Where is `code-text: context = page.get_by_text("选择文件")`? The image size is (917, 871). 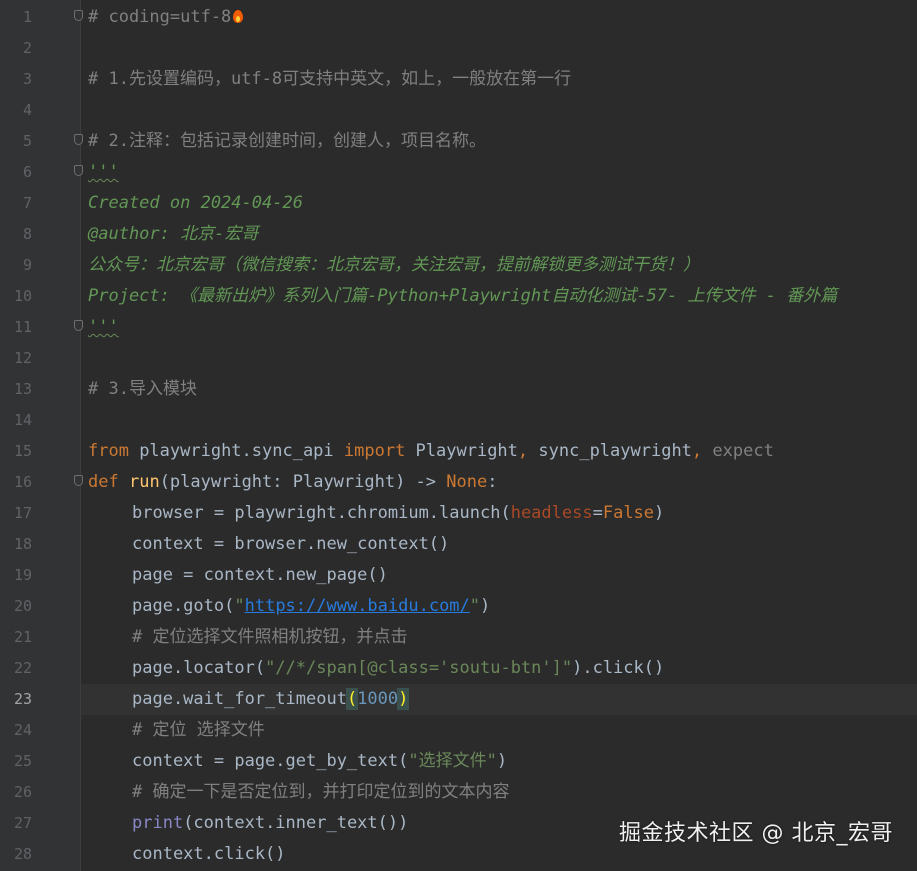
code-text: context = page.get_by_text("选择文件") is located at coordinates (319, 761).